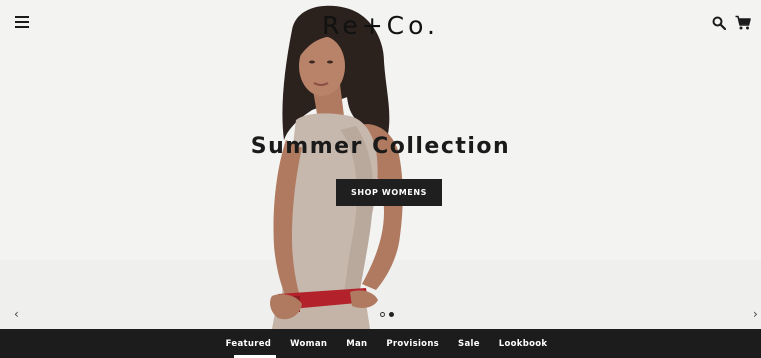 This screenshot has height=358, width=761. Describe the element at coordinates (249, 344) in the screenshot. I see `nav-item-featured: Featured` at that location.